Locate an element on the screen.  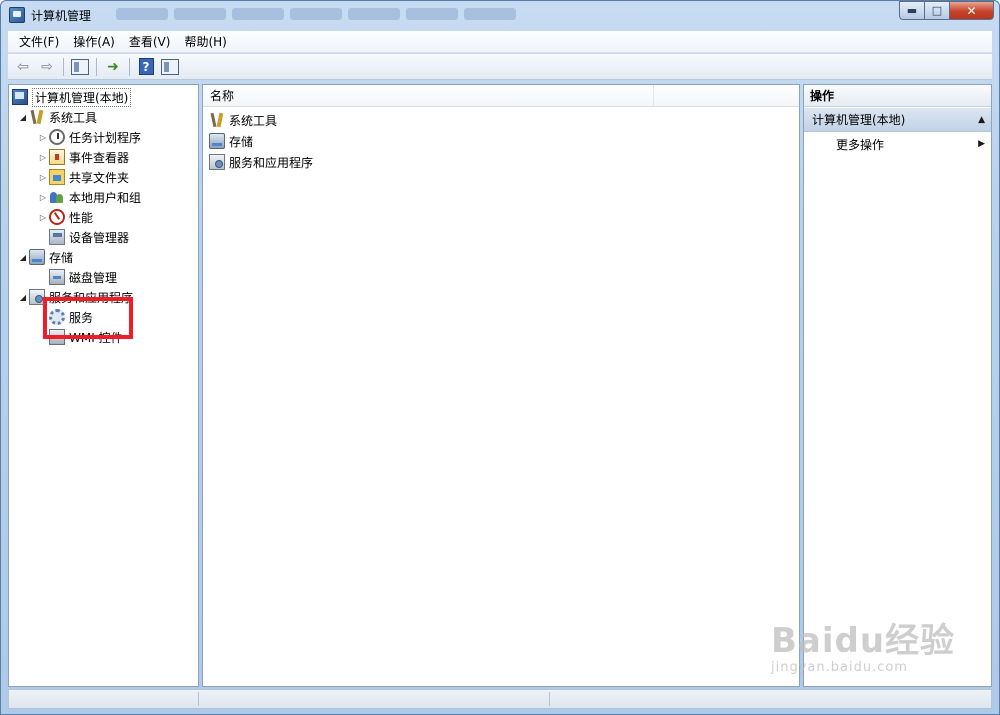
tree-label: 计算机管理(本地) is located at coordinates (82, 97).